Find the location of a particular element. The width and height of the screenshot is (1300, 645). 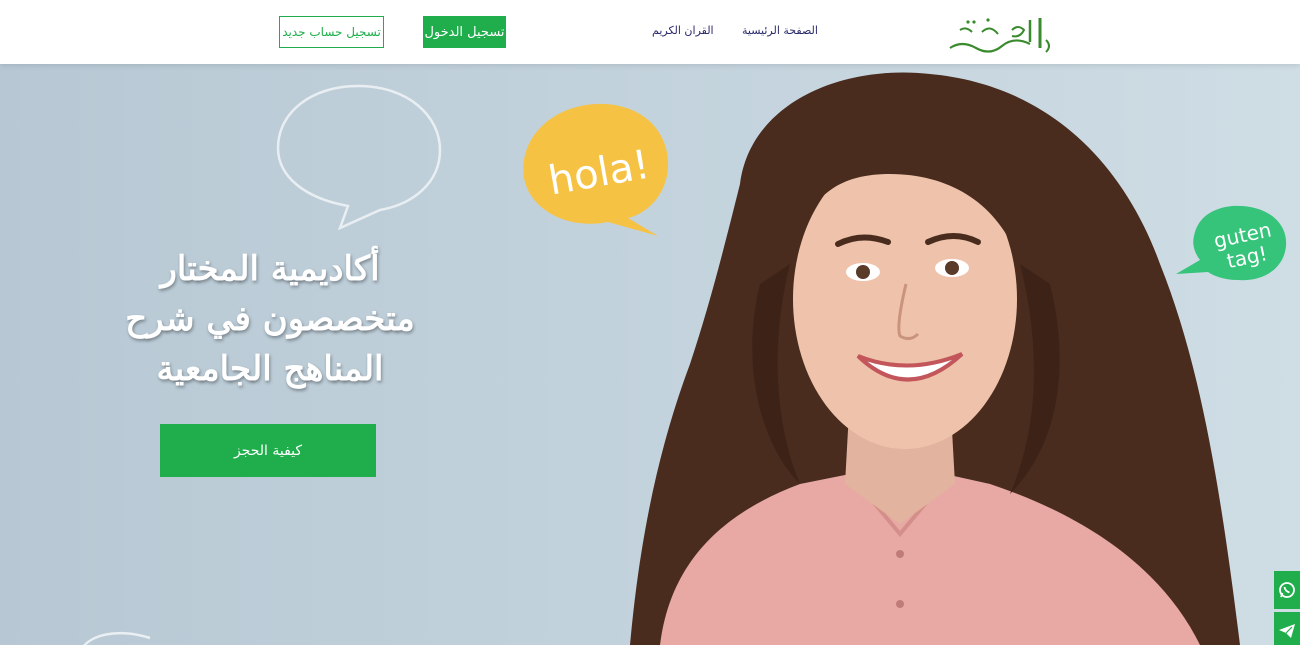

nav-link-quran: القران الكريم is located at coordinates (683, 30).